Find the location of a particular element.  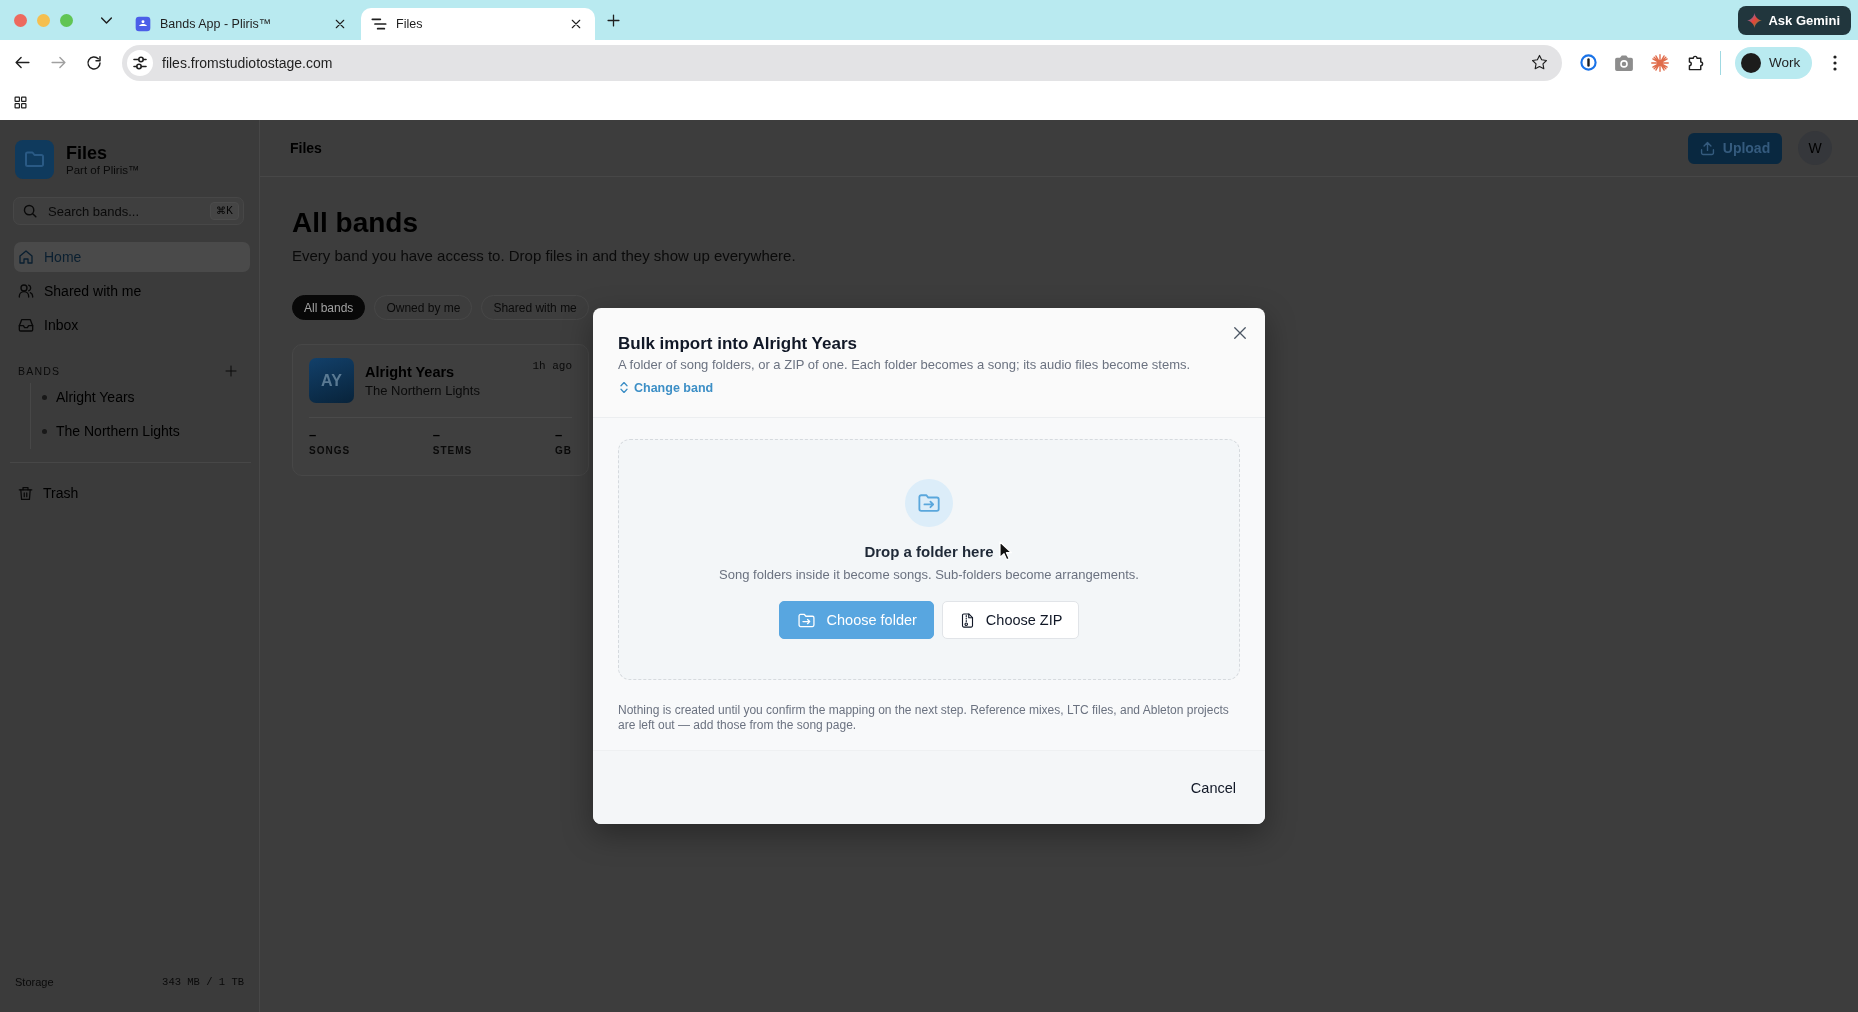

drop-zone: Drop a folder here Song folders inside it become songs. Sub-folders become arrangements. Choose folder Choose ZIP is located at coordinates (929, 560).